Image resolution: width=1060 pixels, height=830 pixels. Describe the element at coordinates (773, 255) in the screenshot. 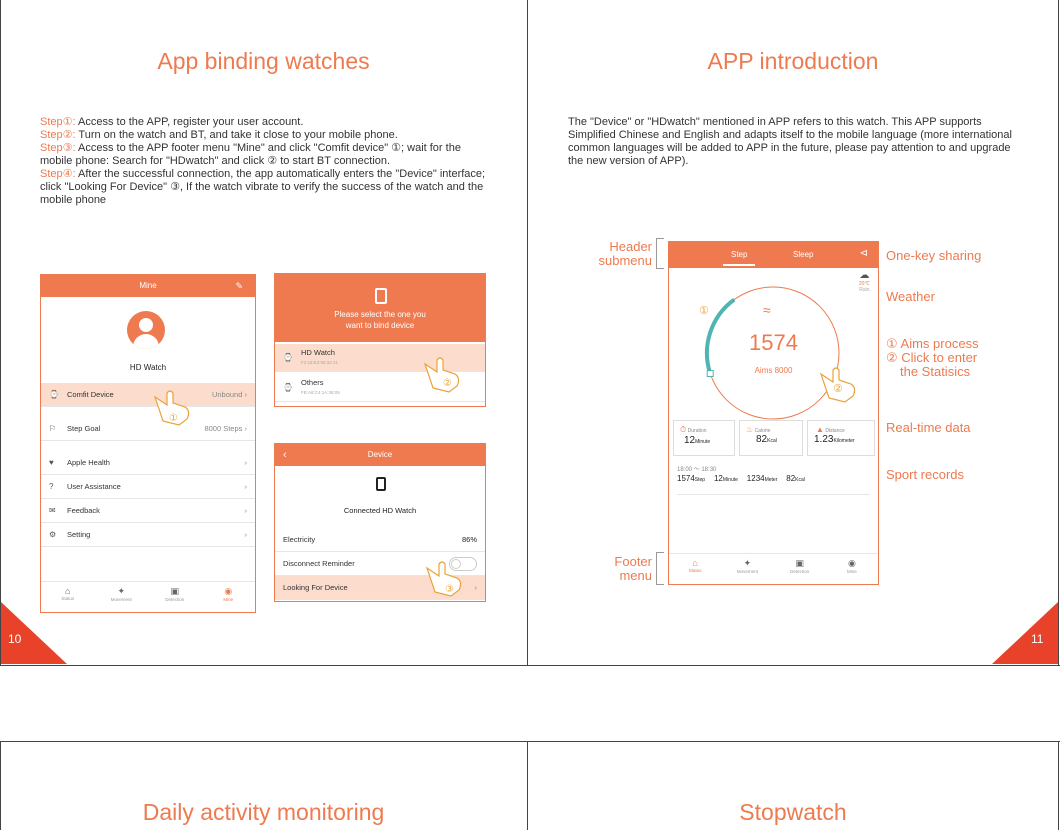

I see `status-header: Step Sleep ⊲` at that location.